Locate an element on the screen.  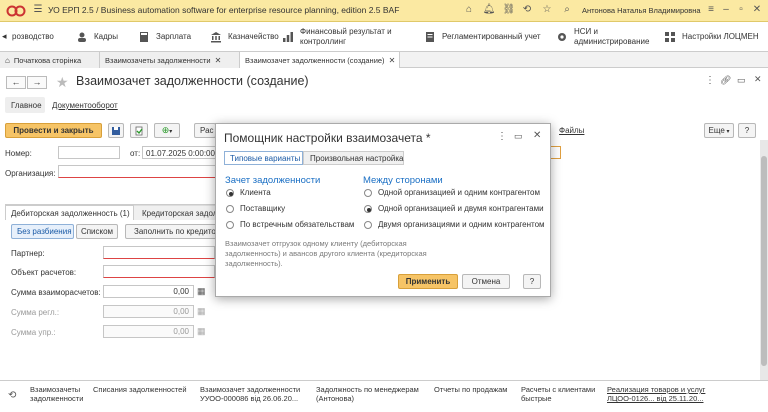
subnav-docflow-link: Документооборот is located at coordinates (85, 105).